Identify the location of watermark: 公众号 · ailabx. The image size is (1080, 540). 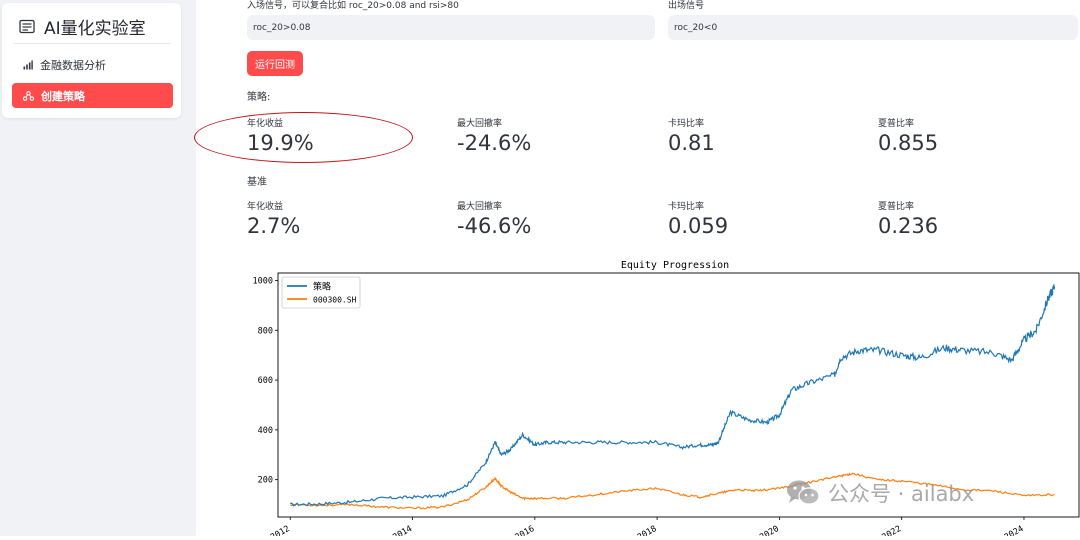
(880, 493).